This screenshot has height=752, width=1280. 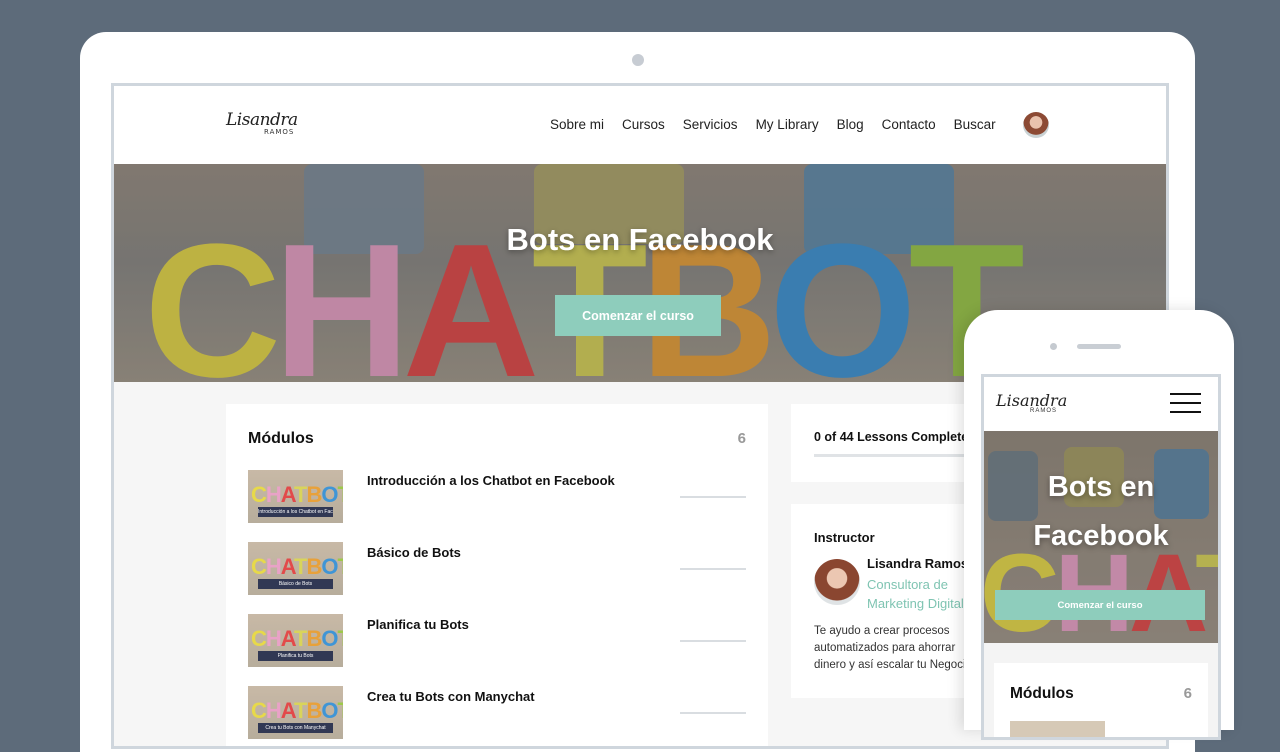 I want to click on module-thumbnail: CHATBOT Planifica tu Bots, so click(x=295, y=640).